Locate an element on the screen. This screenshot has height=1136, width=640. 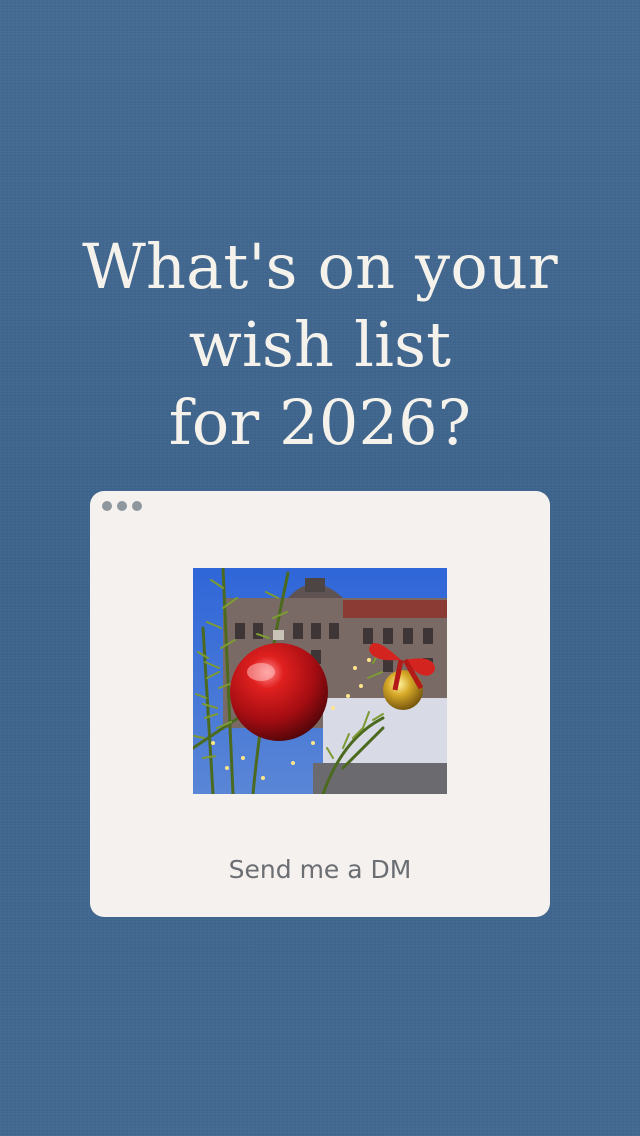
christmas-ornament-photo is located at coordinates (320, 681).